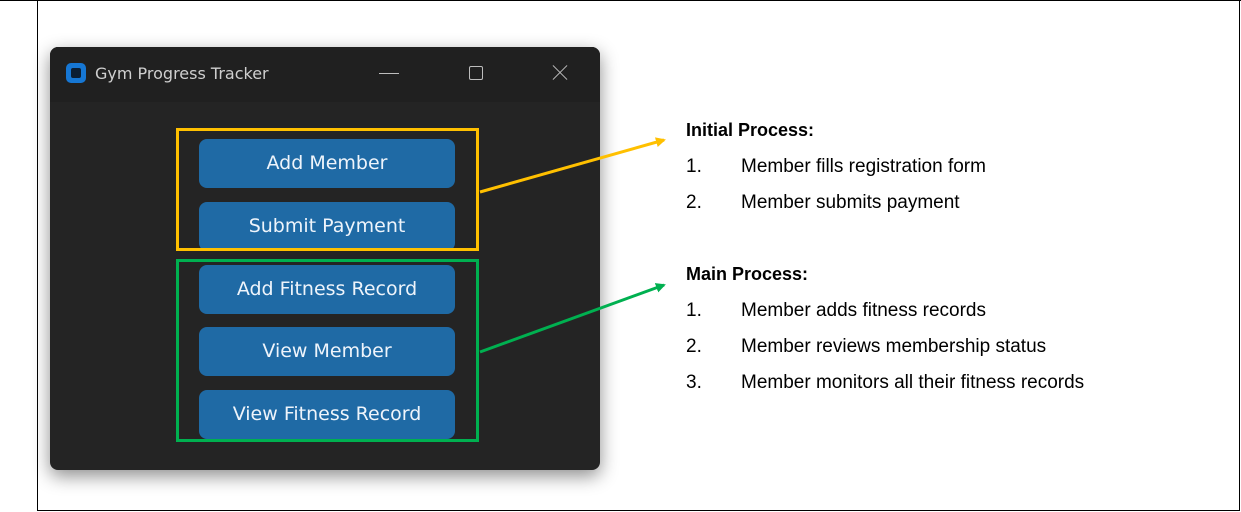  I want to click on list-item-text: Member reviews membership status, so click(894, 346).